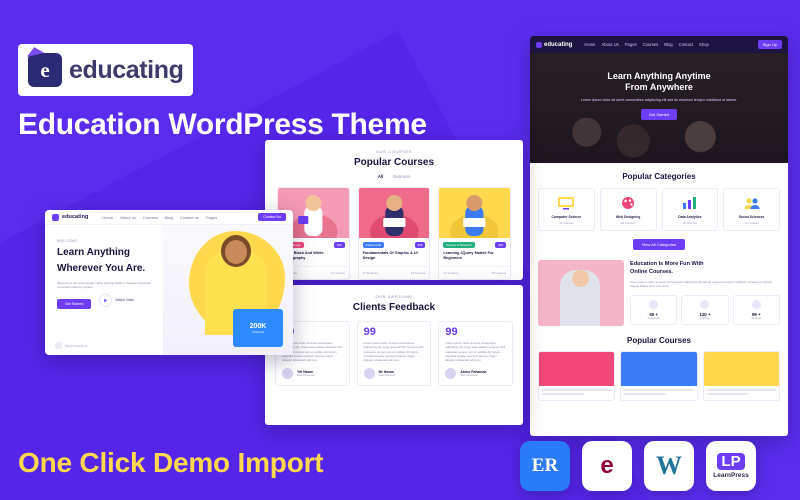  Describe the element at coordinates (258, 331) in the screenshot. I see `badge-label: Students` at that location.